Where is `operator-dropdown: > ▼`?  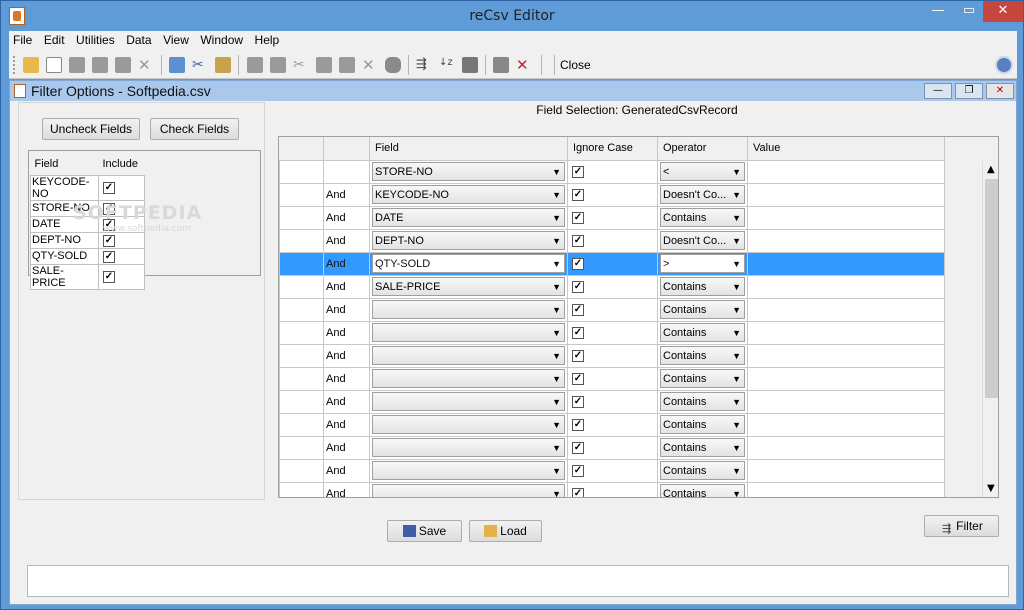
operator-dropdown: > ▼ is located at coordinates (702, 263).